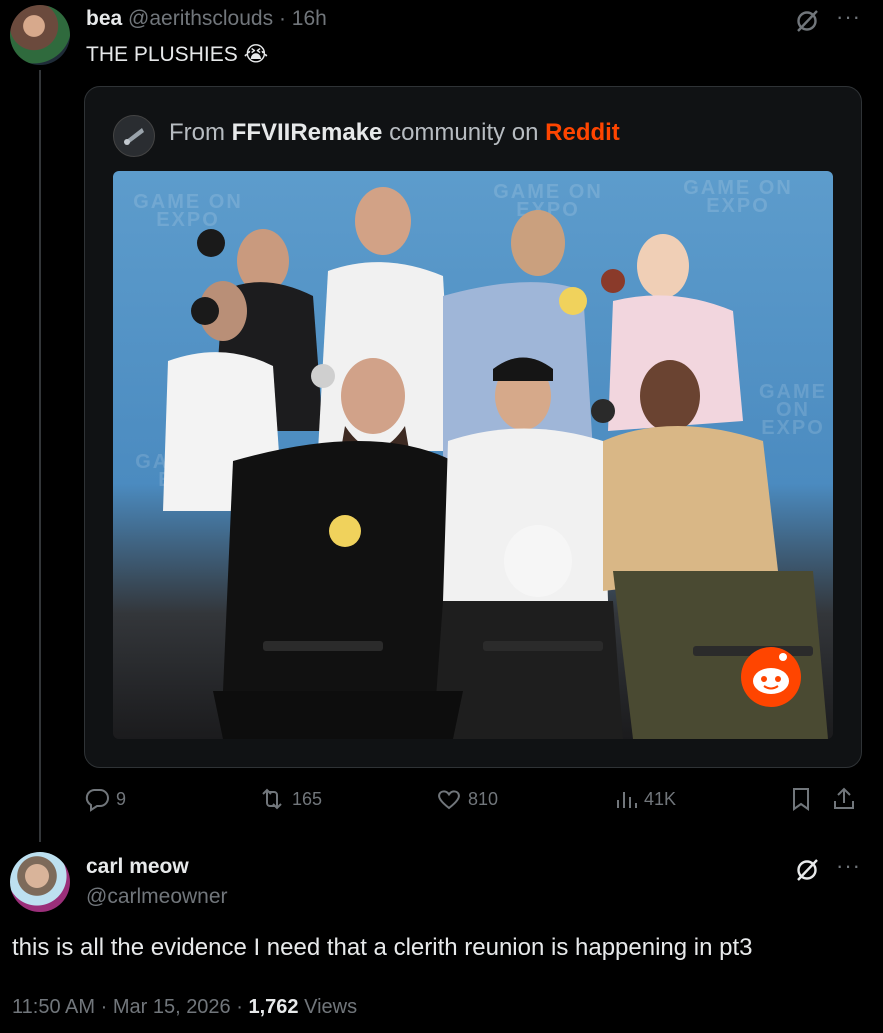 The width and height of the screenshot is (883, 1033). What do you see at coordinates (464, 132) in the screenshot?
I see `card-middle-text: community on` at bounding box center [464, 132].